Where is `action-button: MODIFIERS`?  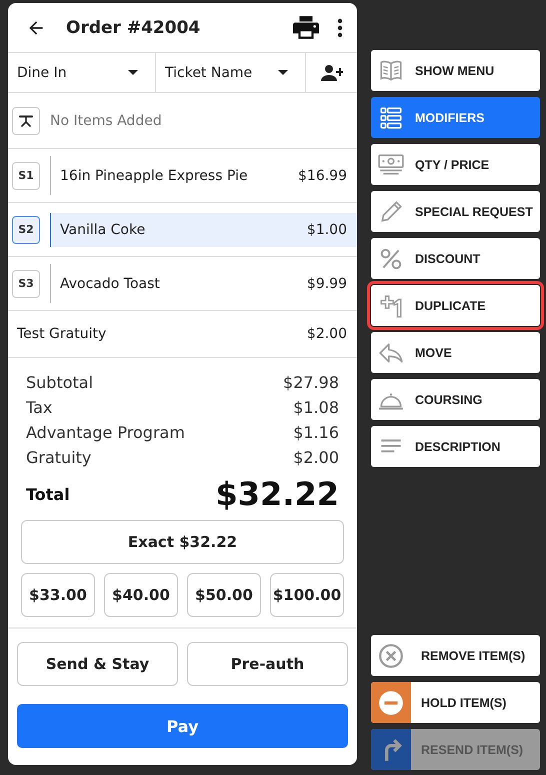
action-button: MODIFIERS is located at coordinates (455, 117).